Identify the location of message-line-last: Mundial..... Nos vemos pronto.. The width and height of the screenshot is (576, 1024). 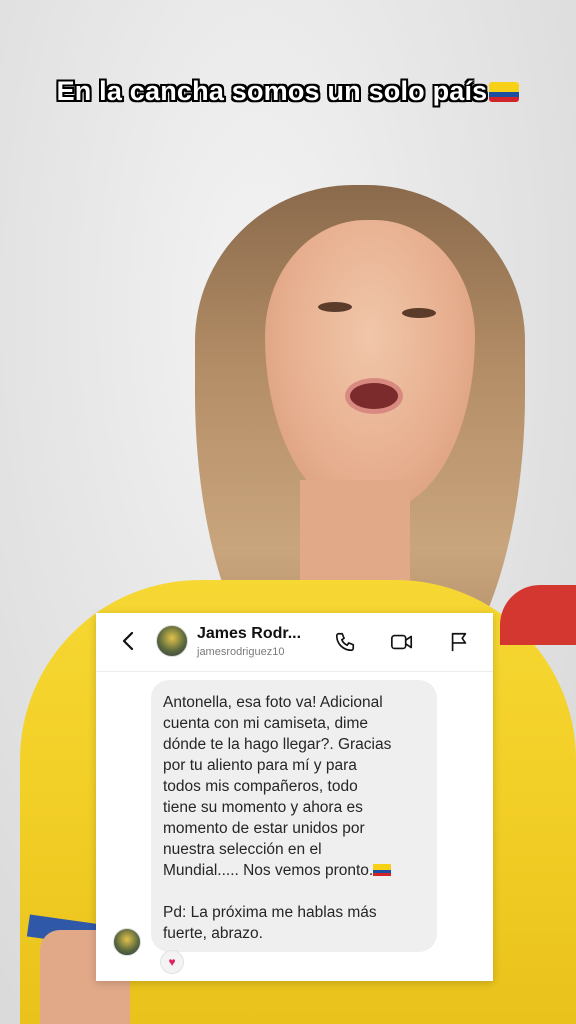
(294, 870).